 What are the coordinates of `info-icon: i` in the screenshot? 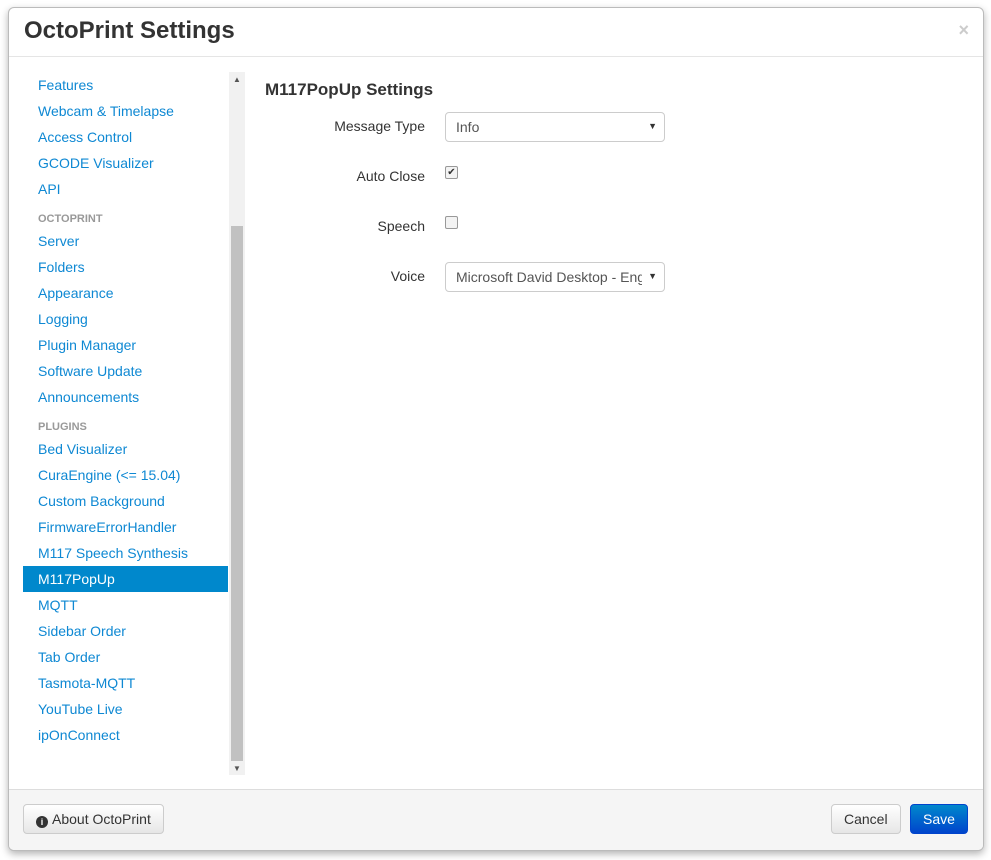 It's located at (42, 822).